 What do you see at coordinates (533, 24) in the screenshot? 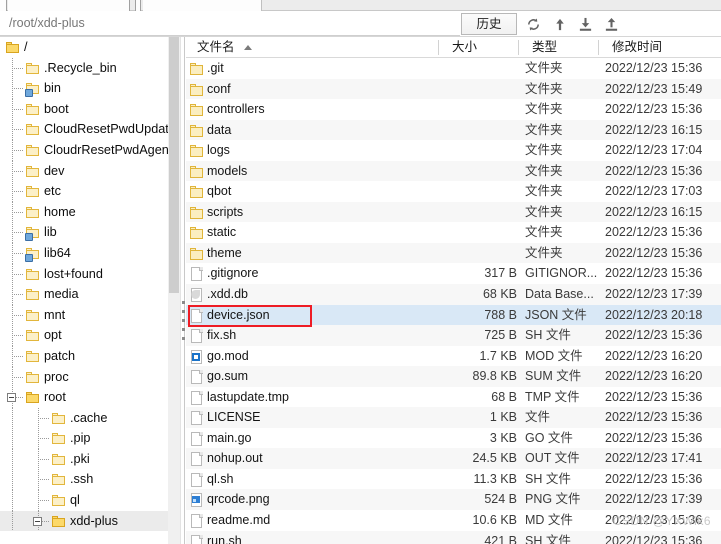
I see `refresh-icon` at bounding box center [533, 24].